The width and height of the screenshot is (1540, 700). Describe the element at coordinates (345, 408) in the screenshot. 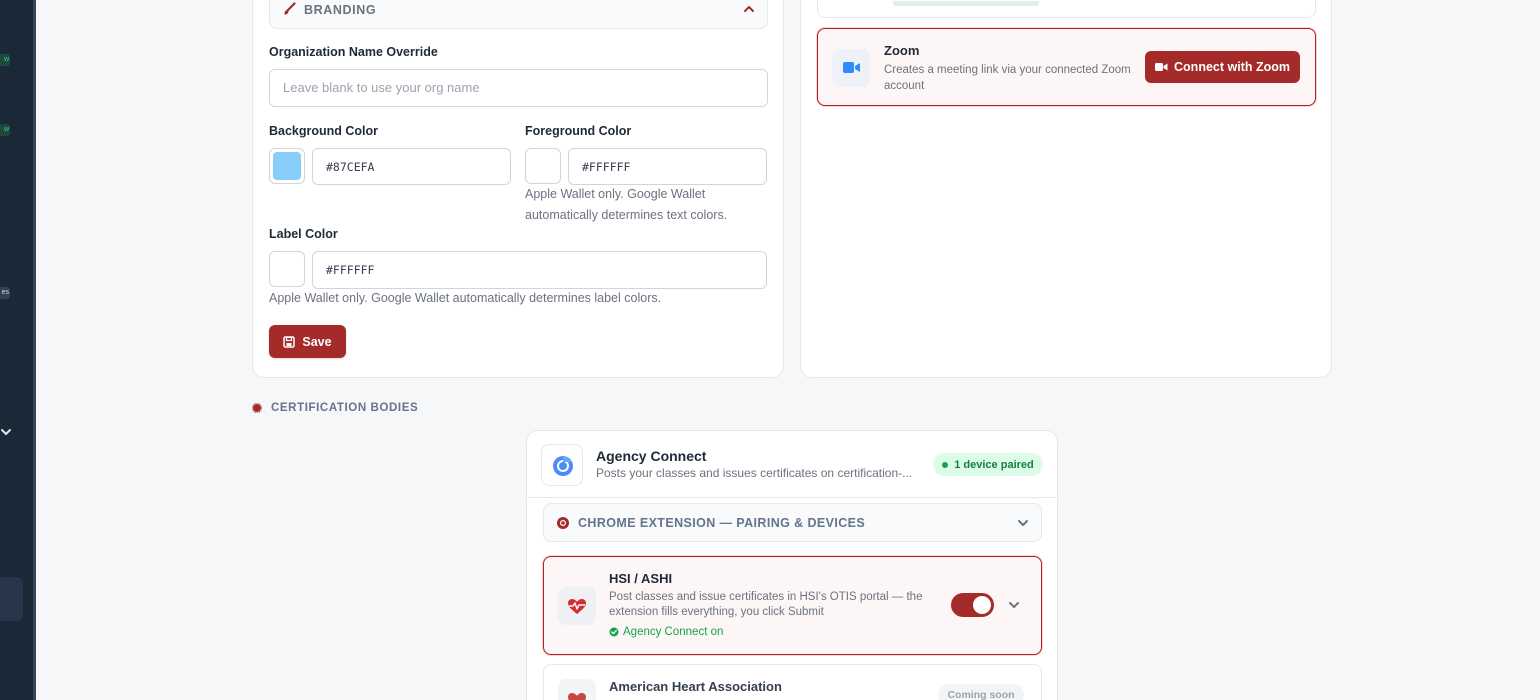

I see `certification-heading-text: CERTIFICATION BODIES` at that location.